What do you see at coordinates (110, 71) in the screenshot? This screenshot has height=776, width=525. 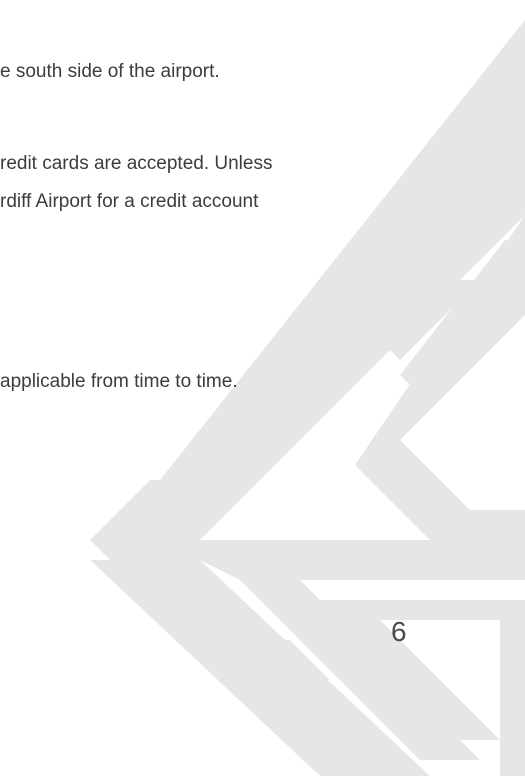 I see `text-line-1: e south side of the airport.` at bounding box center [110, 71].